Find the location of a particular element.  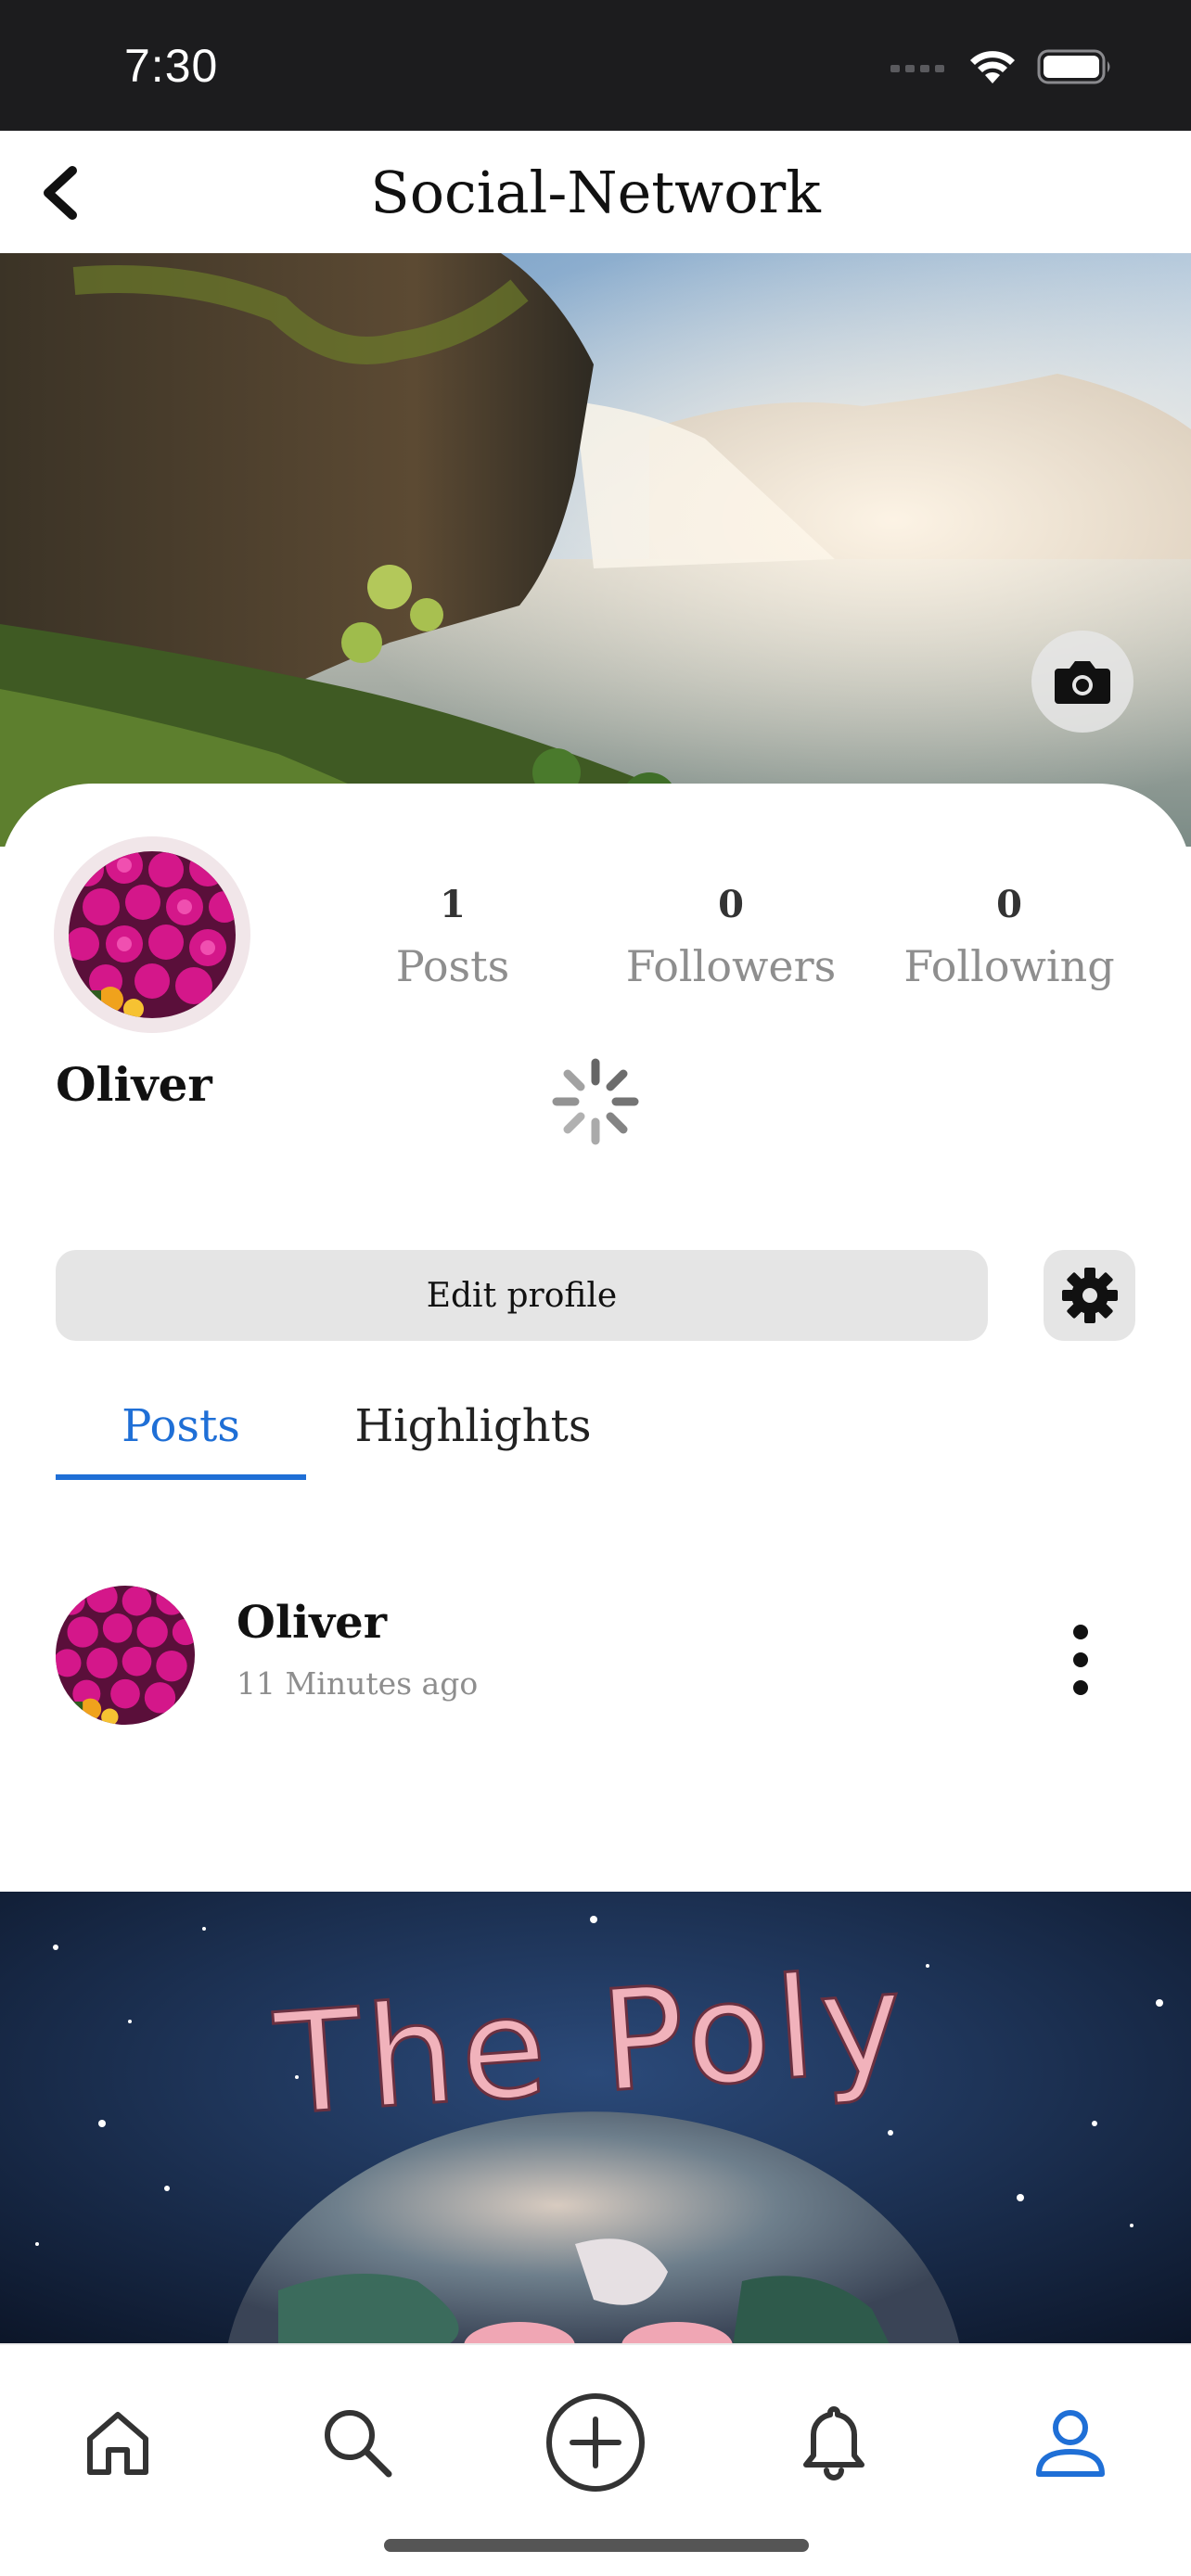

post-header: Oliver 11 Minutes ago is located at coordinates (595, 1655).